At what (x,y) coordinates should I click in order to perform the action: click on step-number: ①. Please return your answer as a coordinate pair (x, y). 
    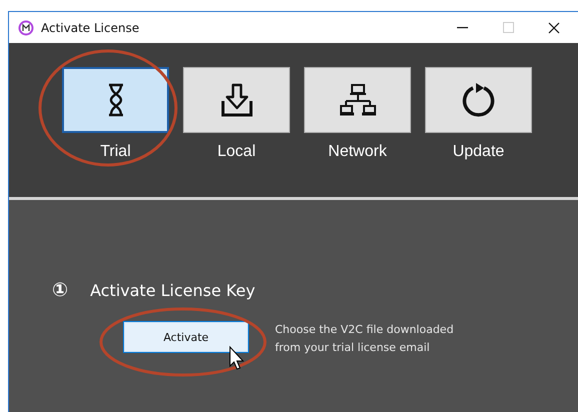
    Looking at the image, I should click on (60, 290).